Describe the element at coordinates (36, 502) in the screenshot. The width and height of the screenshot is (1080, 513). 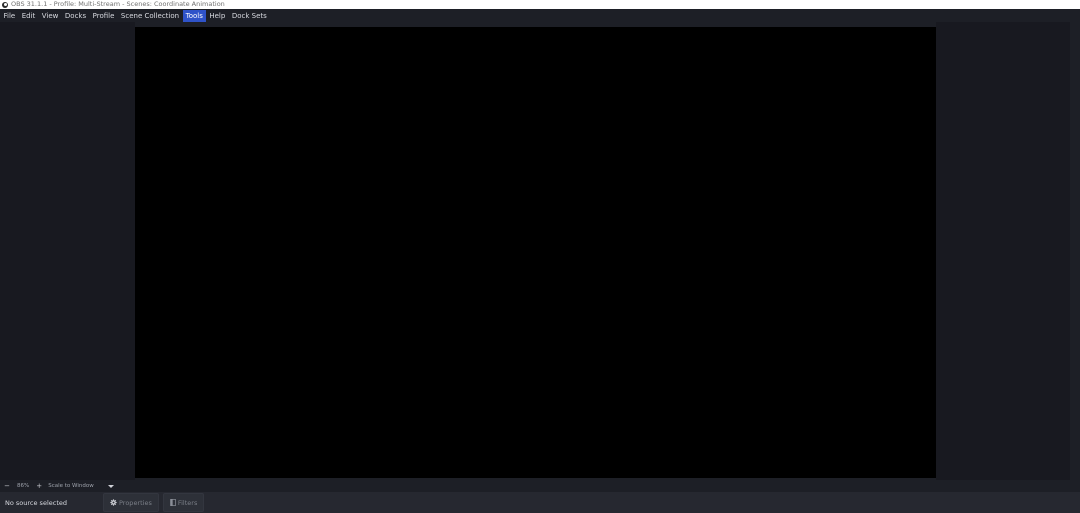
I see `source-status: No source selected` at that location.